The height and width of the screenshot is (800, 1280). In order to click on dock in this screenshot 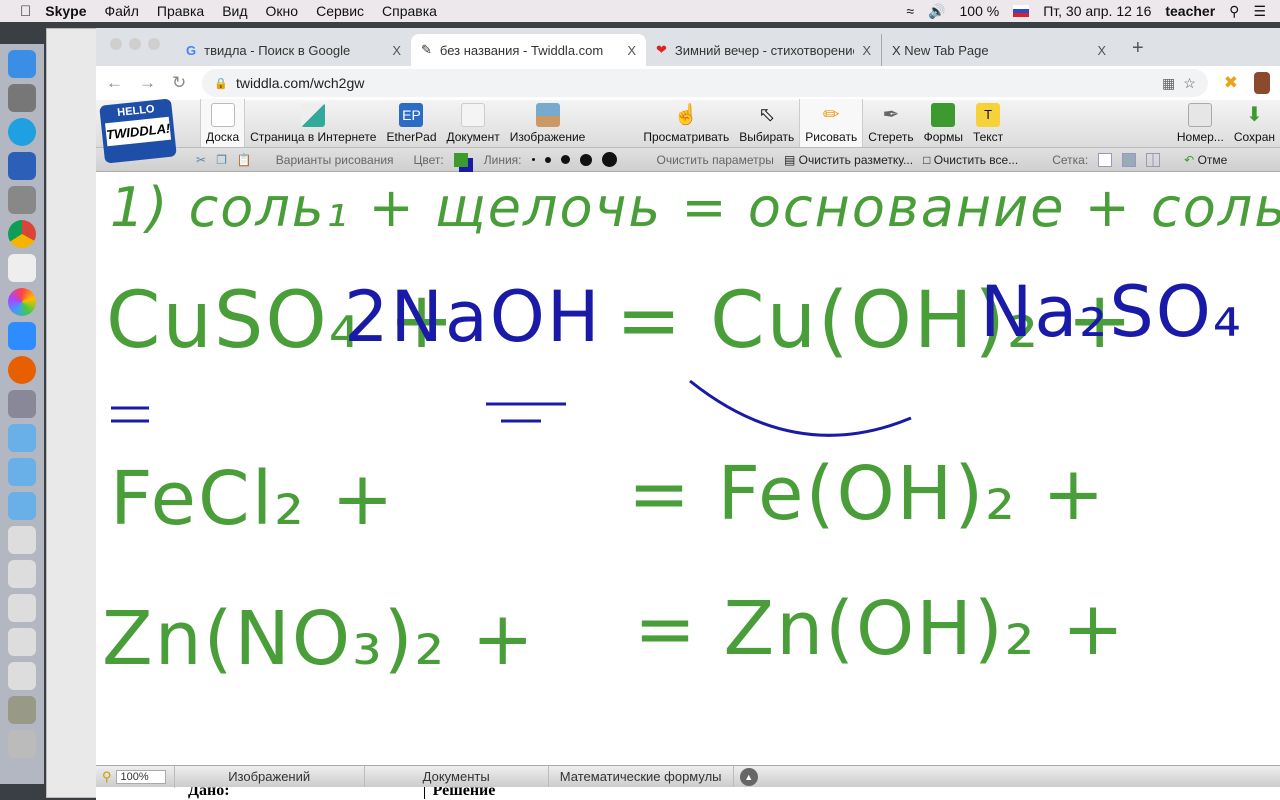, I will do `click(22, 414)`.